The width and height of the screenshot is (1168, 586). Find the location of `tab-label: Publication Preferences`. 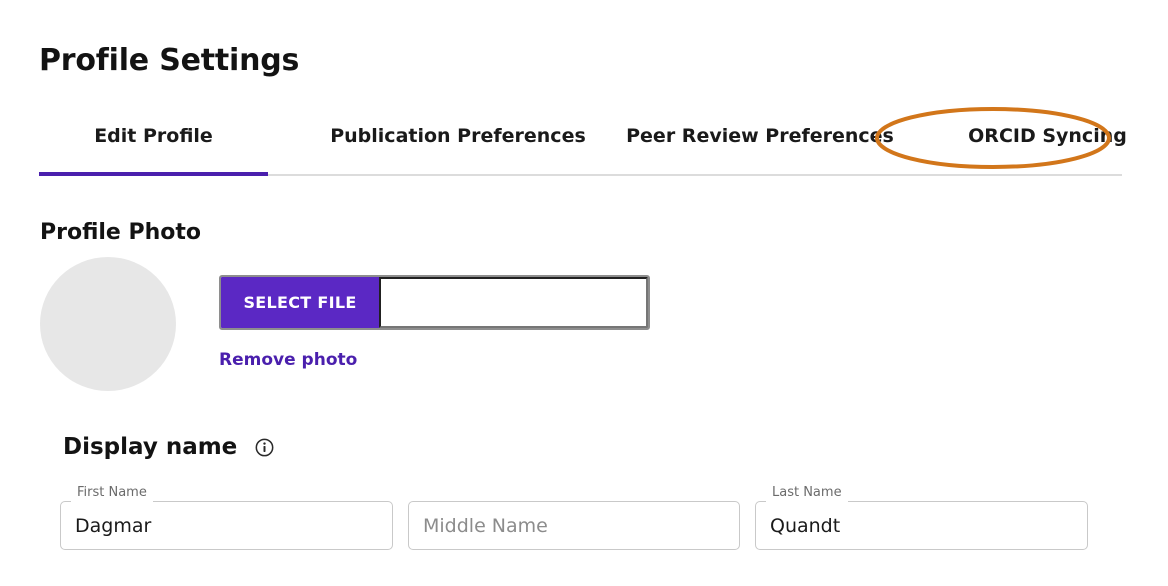

tab-label: Publication Preferences is located at coordinates (458, 136).